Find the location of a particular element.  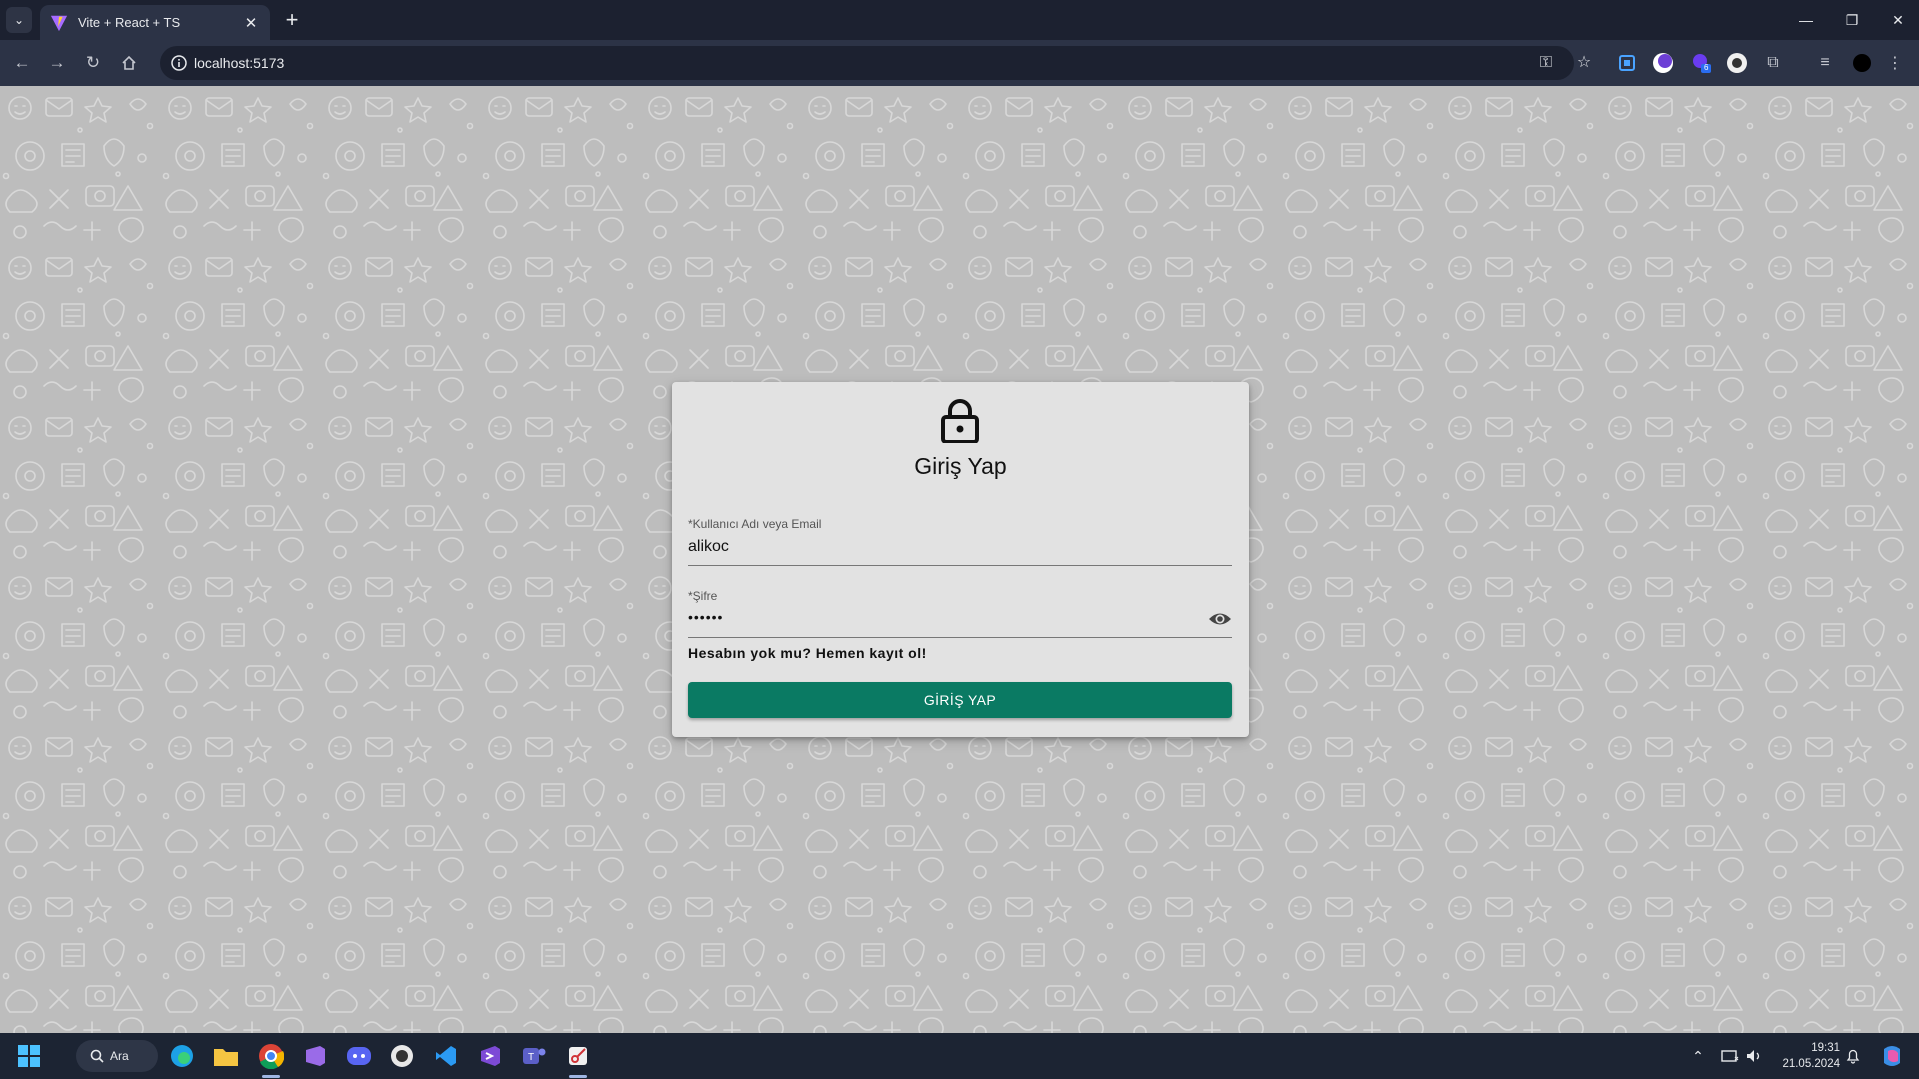

forward-button: → is located at coordinates (57, 63).